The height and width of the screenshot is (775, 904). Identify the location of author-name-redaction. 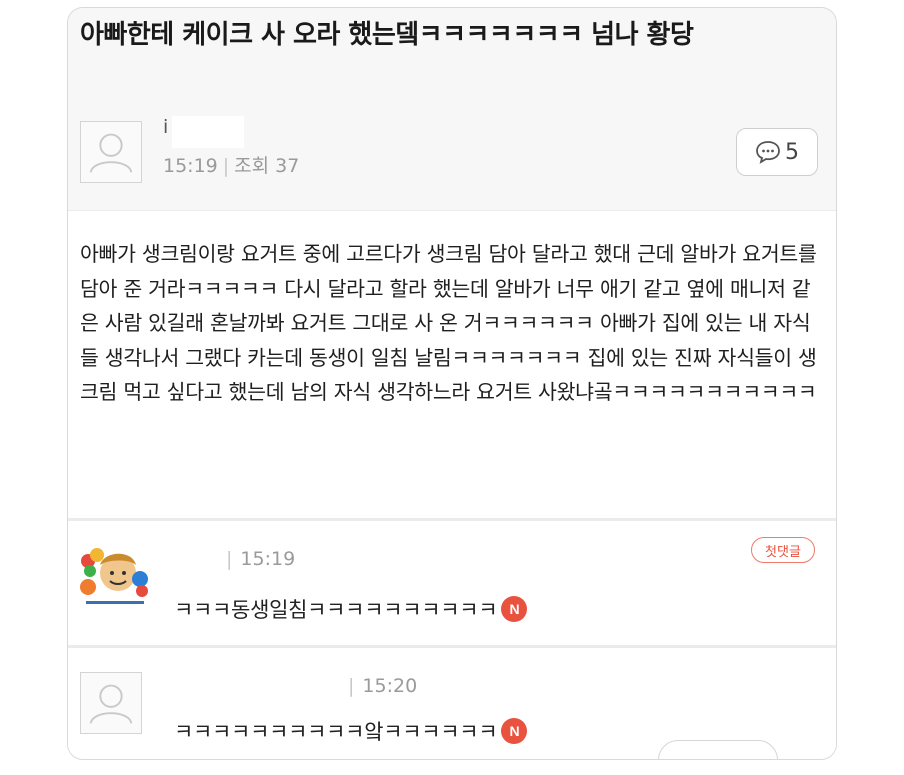
(208, 132).